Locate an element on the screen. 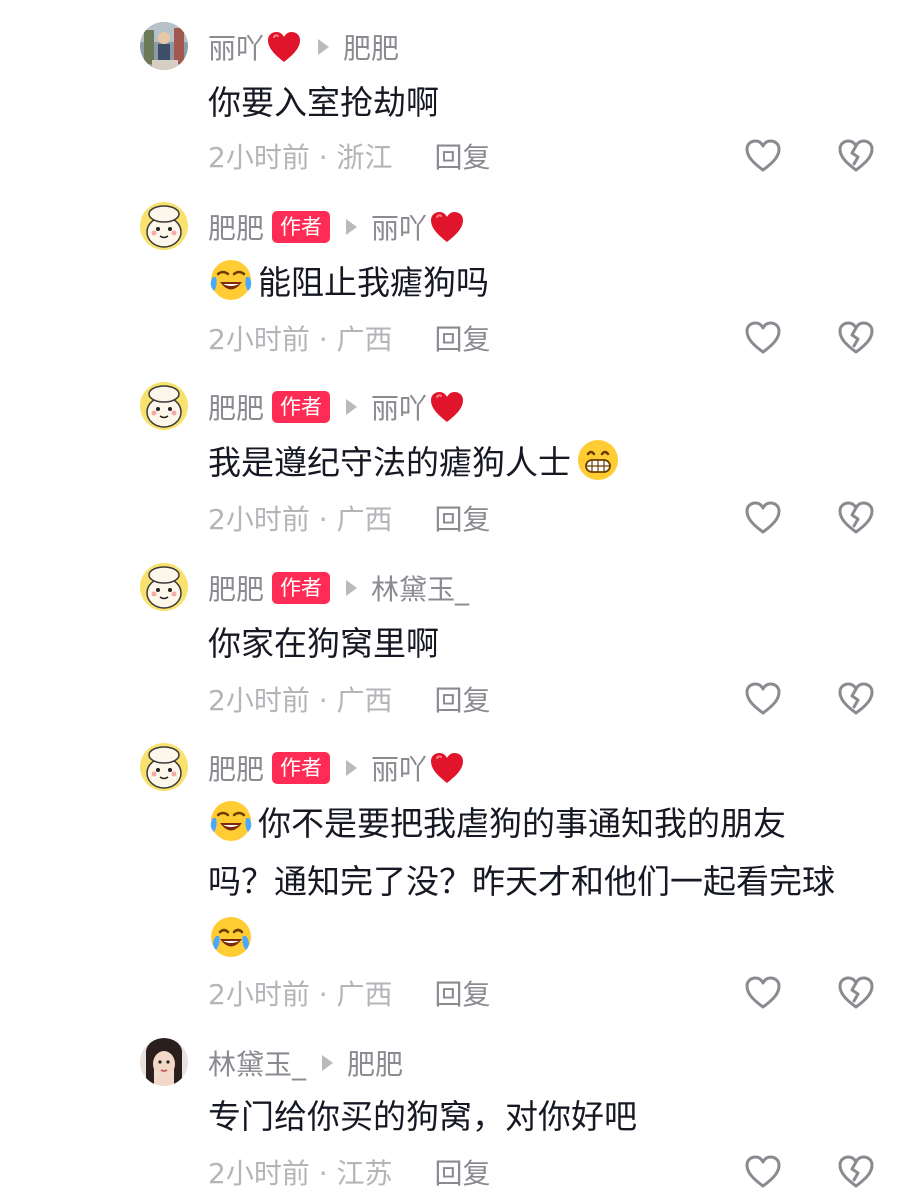 This screenshot has height=1200, width=915. comment-line: 专门给你买的狗窝，对你好吧 is located at coordinates (422, 1116).